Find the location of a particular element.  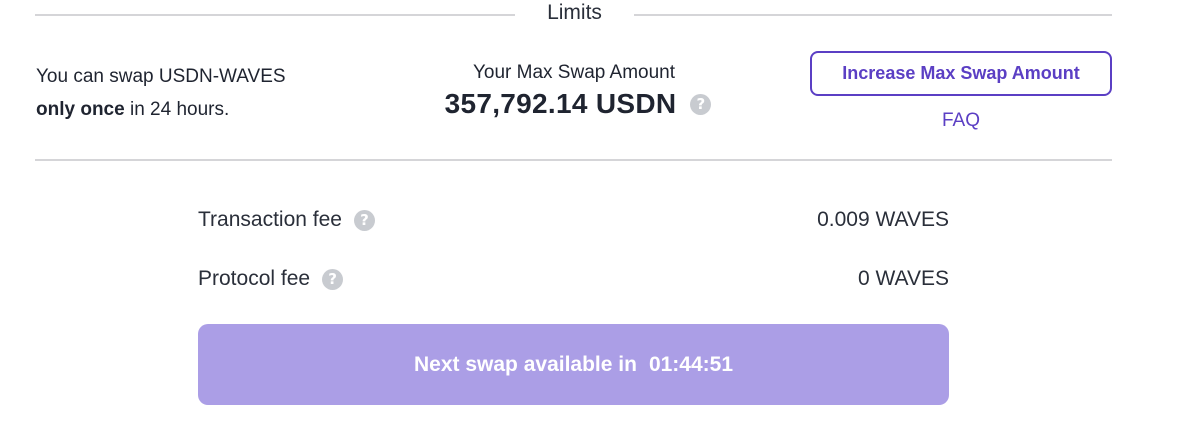

next-swap-button: Next swap available in 01:44:51 is located at coordinates (573, 364).